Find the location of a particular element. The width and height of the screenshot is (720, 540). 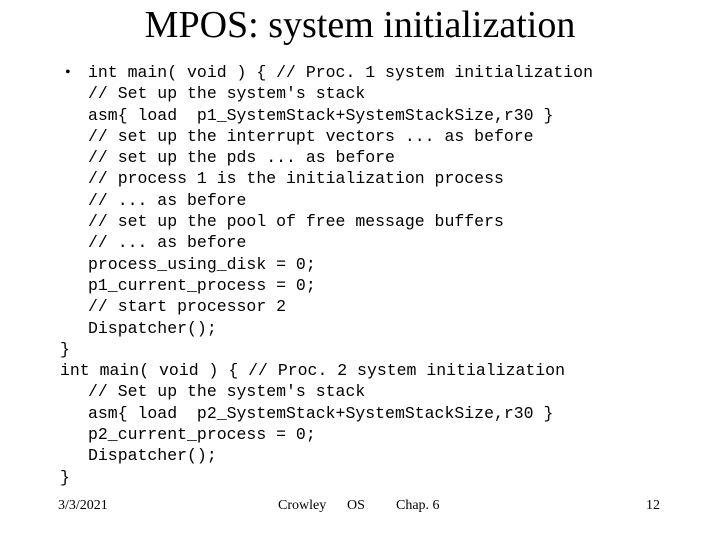

code-line: process_using_disk = 0; is located at coordinates (385, 264).